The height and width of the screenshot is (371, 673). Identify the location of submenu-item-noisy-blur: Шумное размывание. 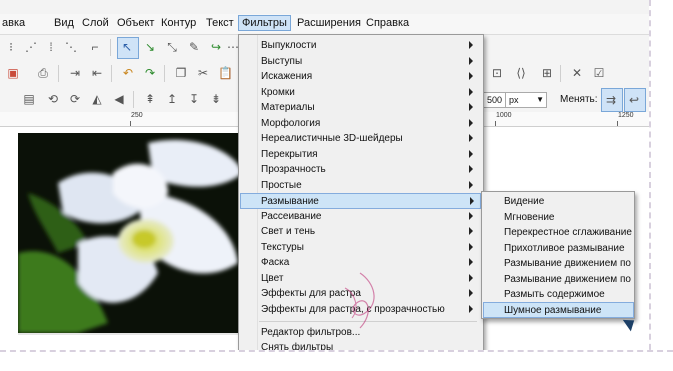
(558, 310).